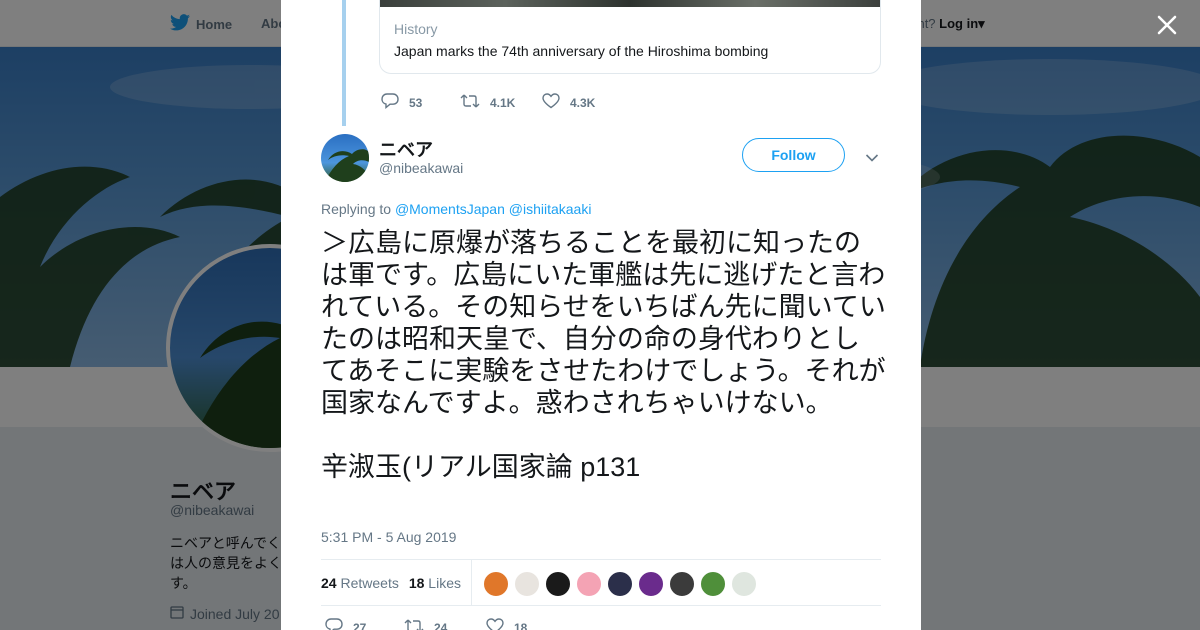 This screenshot has height=630, width=1200. I want to click on liker-avatars, so click(620, 584).